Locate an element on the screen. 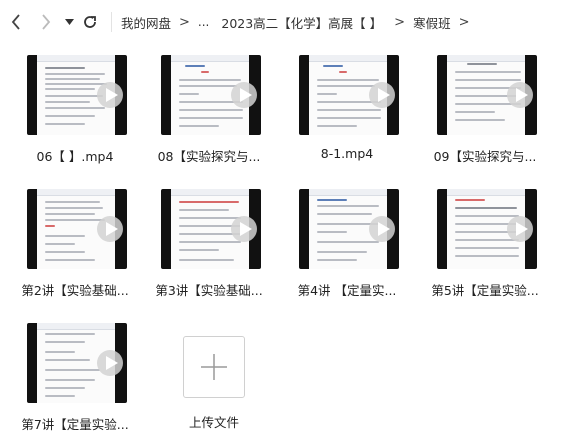 This screenshot has width=561, height=442. forward-button is located at coordinates (46, 22).